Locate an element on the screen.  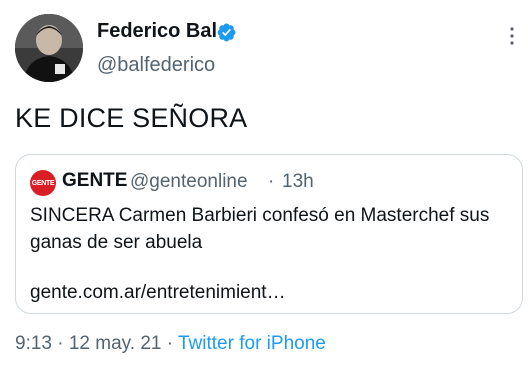
tweet-text: KE DICE SEÑORA is located at coordinates (131, 118).